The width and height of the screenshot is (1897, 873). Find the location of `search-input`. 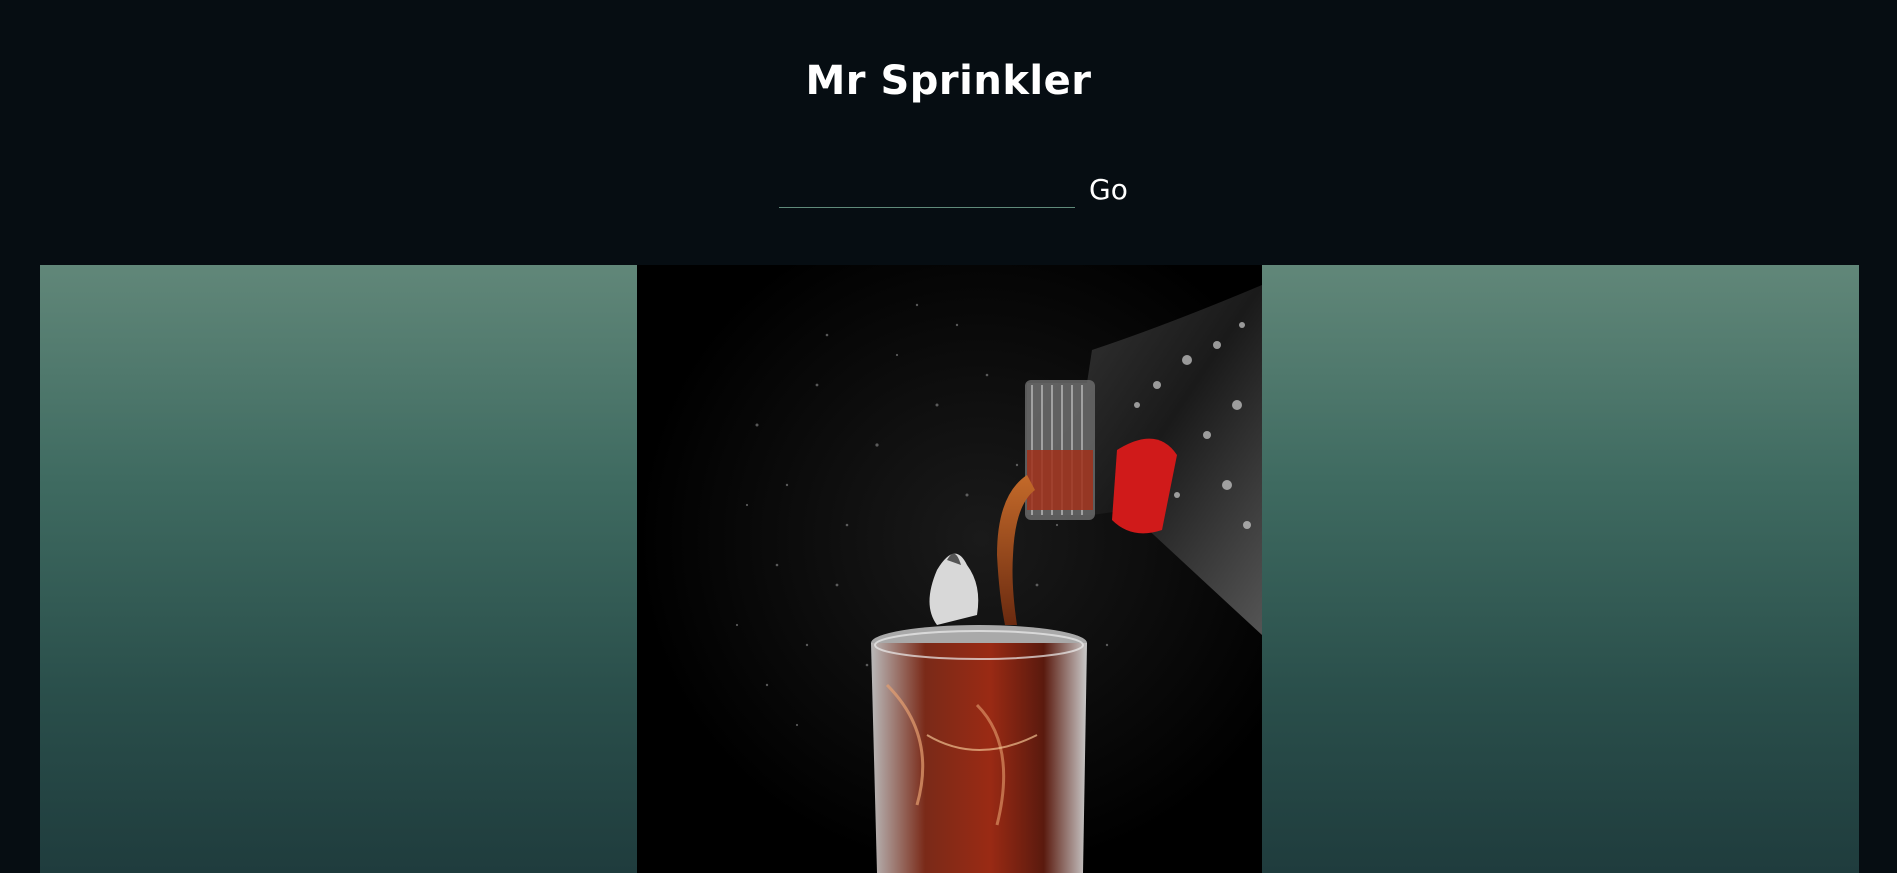

search-input is located at coordinates (927, 188).